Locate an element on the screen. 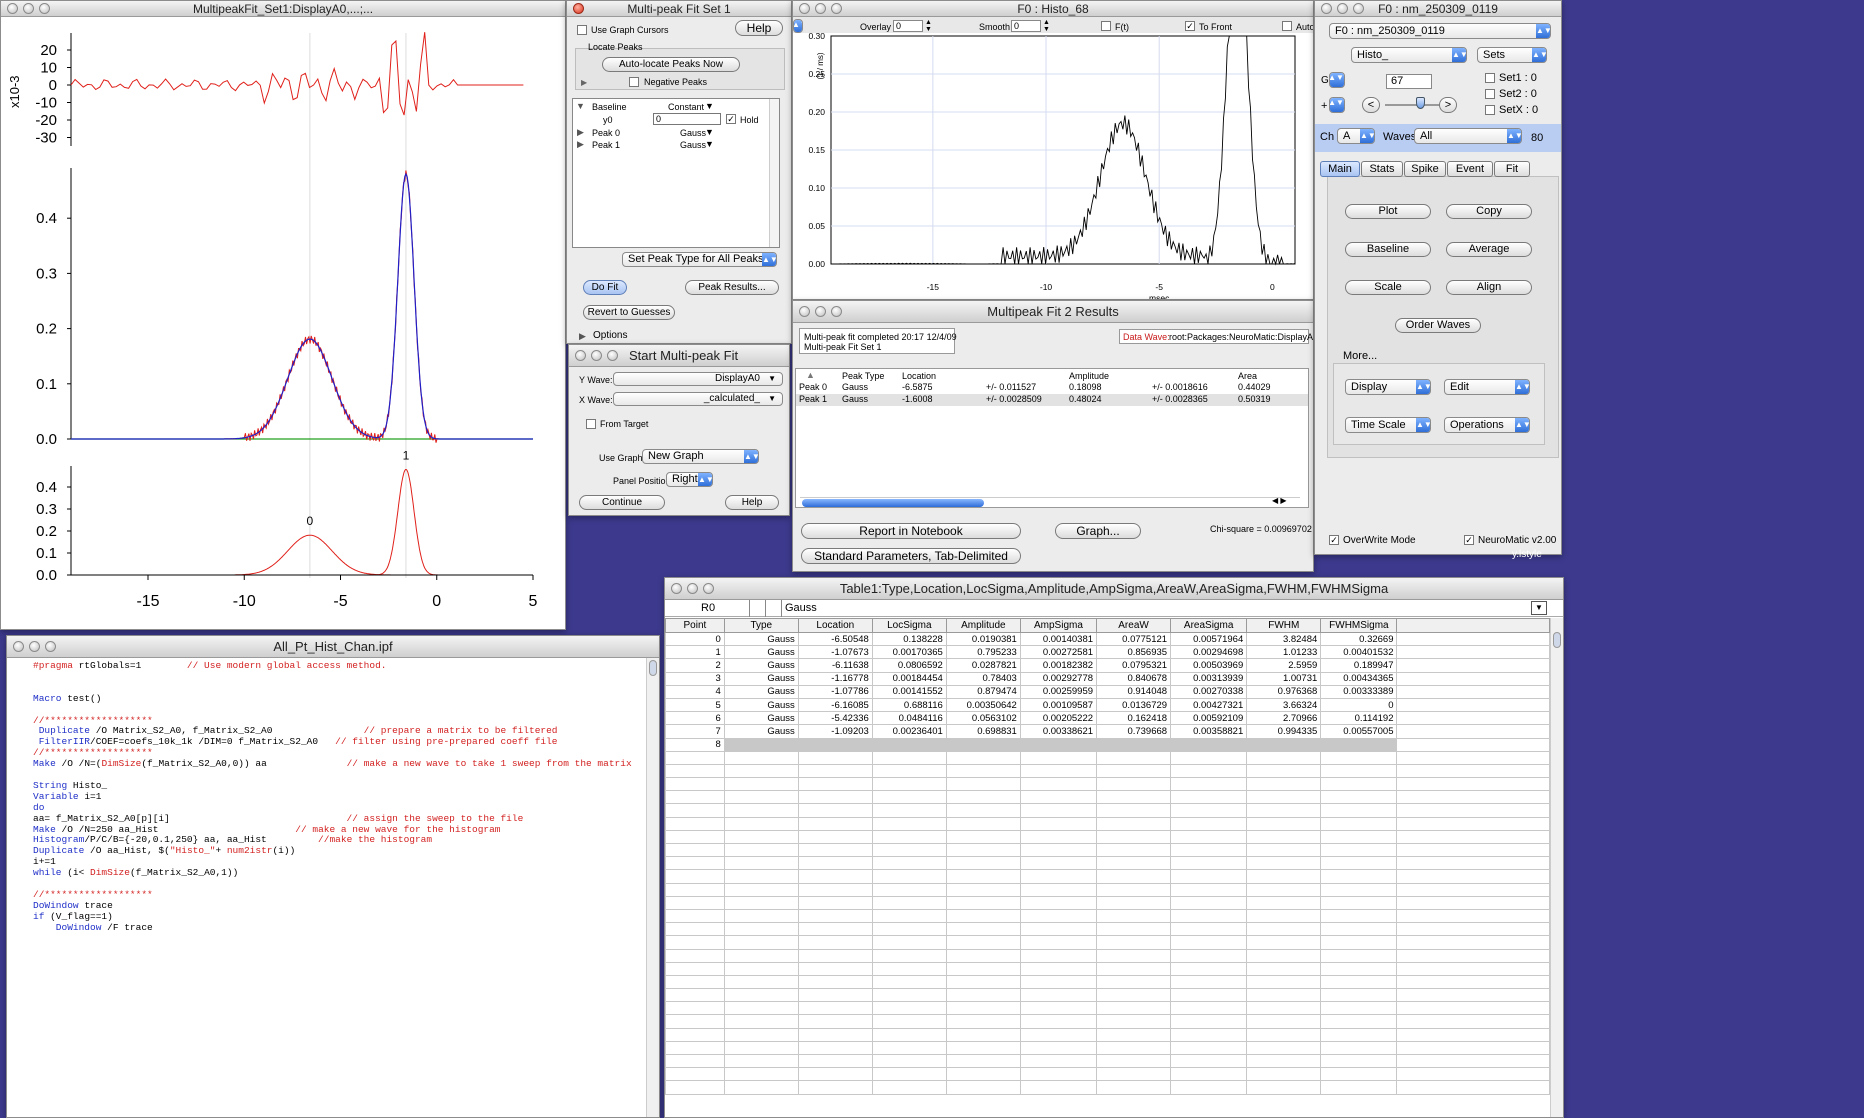 This screenshot has height=1118, width=1864. header-amplitude: Amplitude is located at coordinates (1089, 376).